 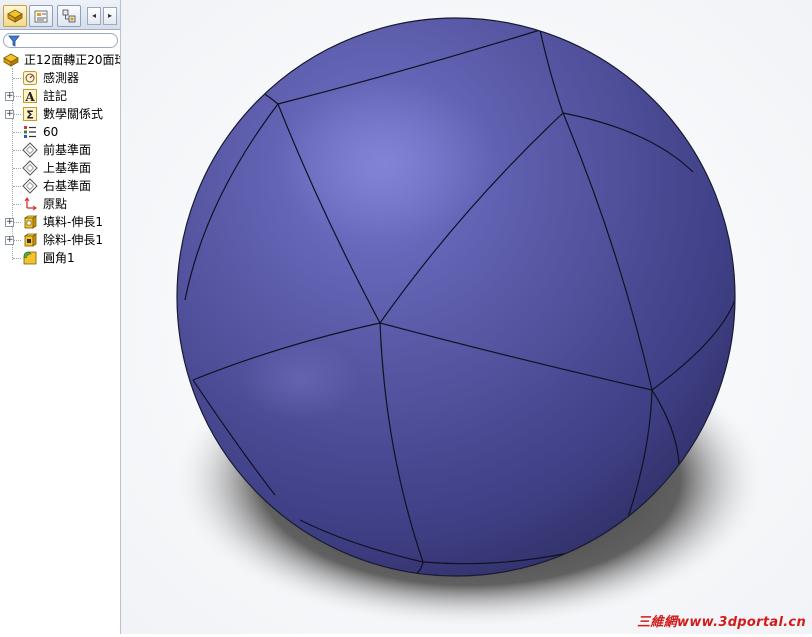 I want to click on tree-item-label: 除料-伸長1, so click(x=73, y=240).